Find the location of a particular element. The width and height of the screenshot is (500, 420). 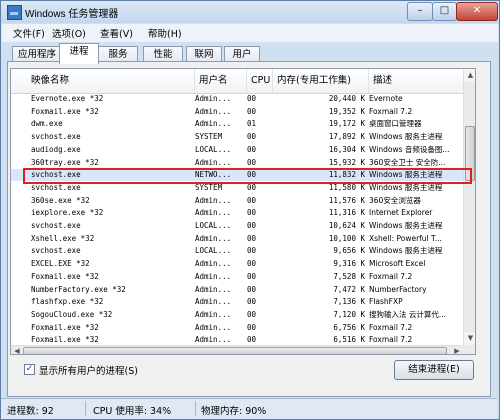

process-memory: 11,576 K is located at coordinates (346, 200).